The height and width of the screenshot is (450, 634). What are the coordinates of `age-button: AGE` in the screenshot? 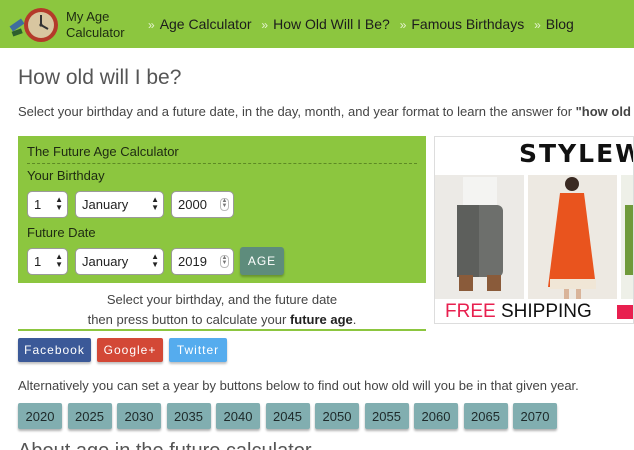 It's located at (262, 261).